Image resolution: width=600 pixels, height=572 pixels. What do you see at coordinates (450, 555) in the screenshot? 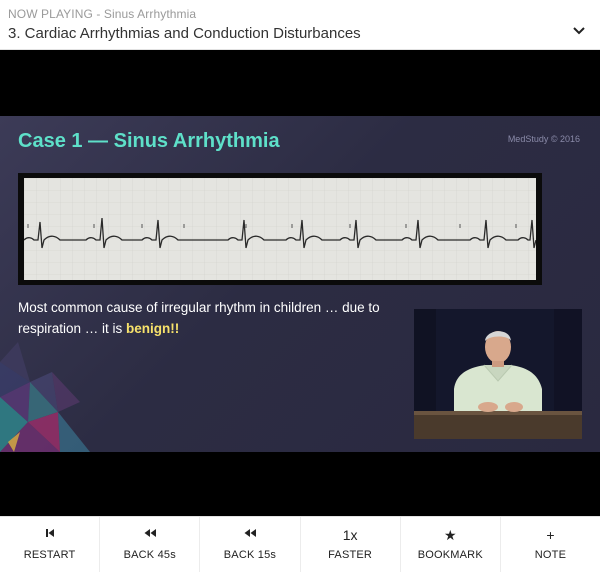
I see `bookmark-label: BOOKMARK` at bounding box center [450, 555].